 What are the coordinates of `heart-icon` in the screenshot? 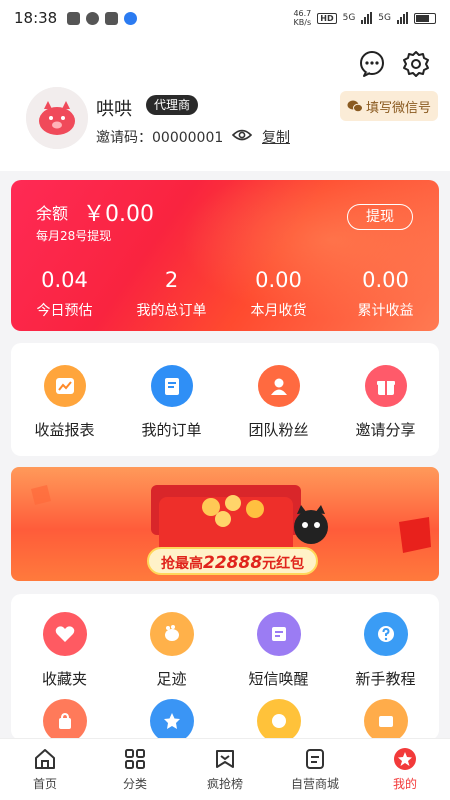 It's located at (64, 634).